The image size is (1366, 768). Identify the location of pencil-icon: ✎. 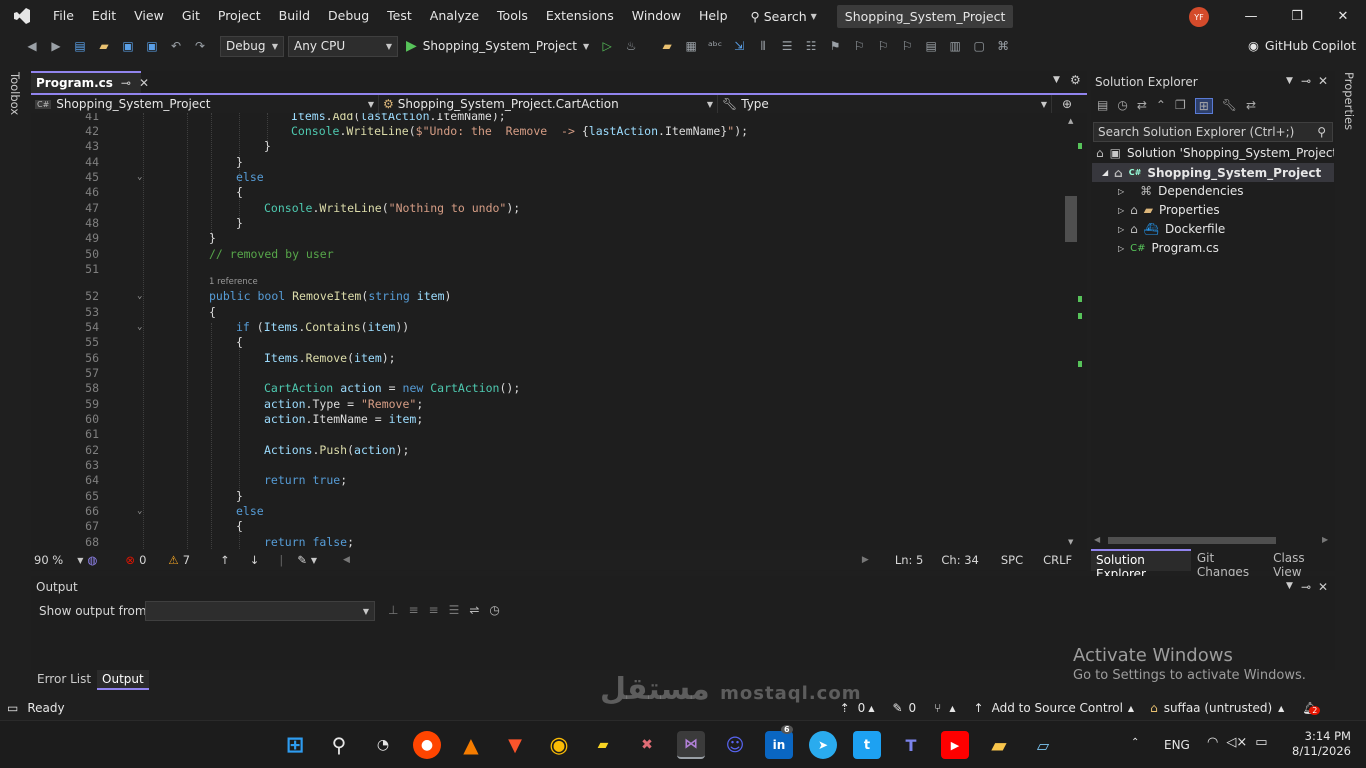
(897, 708).